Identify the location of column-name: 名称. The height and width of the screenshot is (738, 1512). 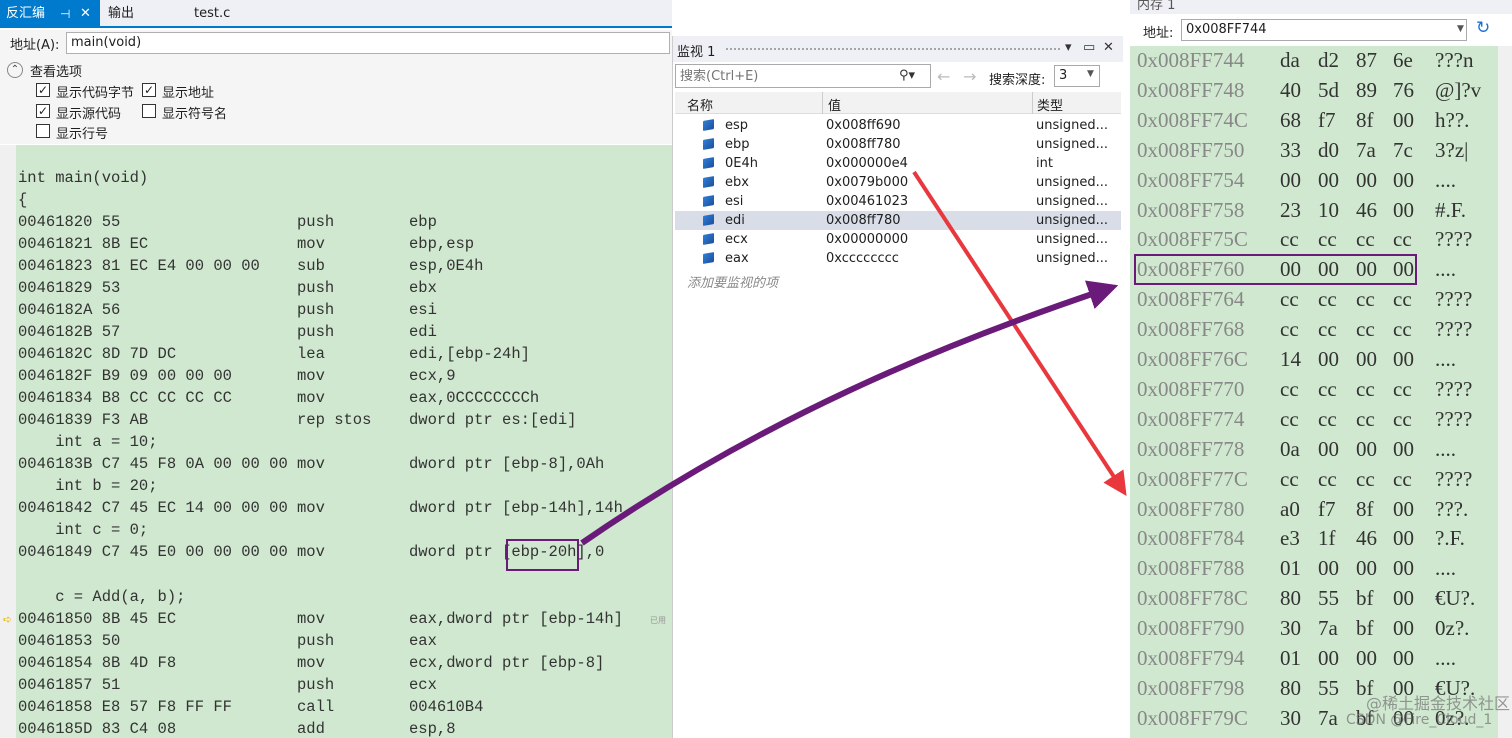
(700, 104).